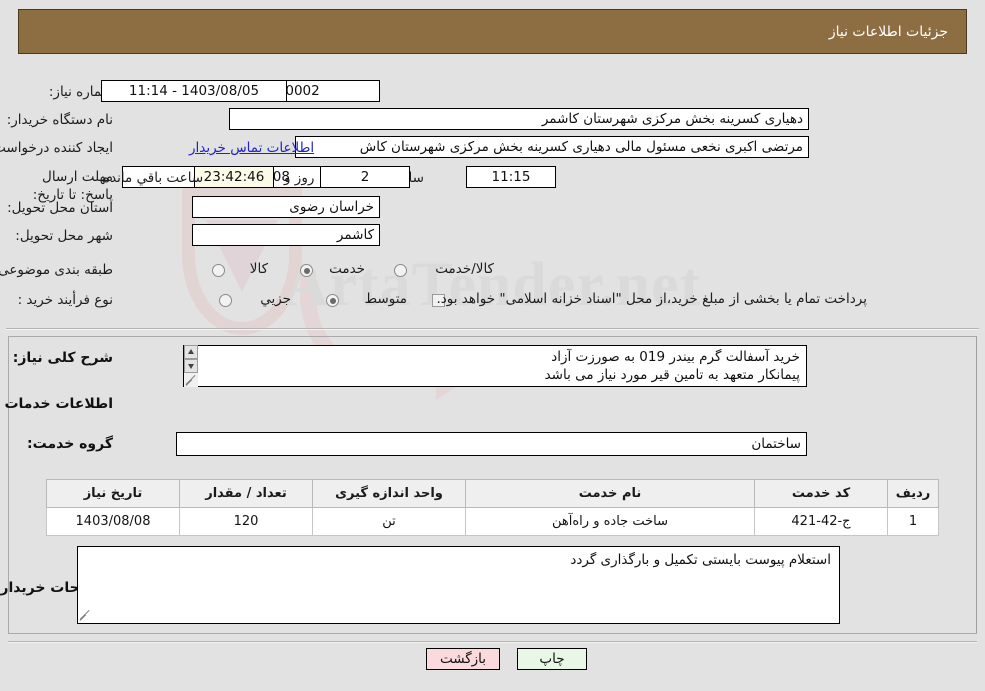  Describe the element at coordinates (610, 493) in the screenshot. I see `column-header-name: نام خدمت` at that location.